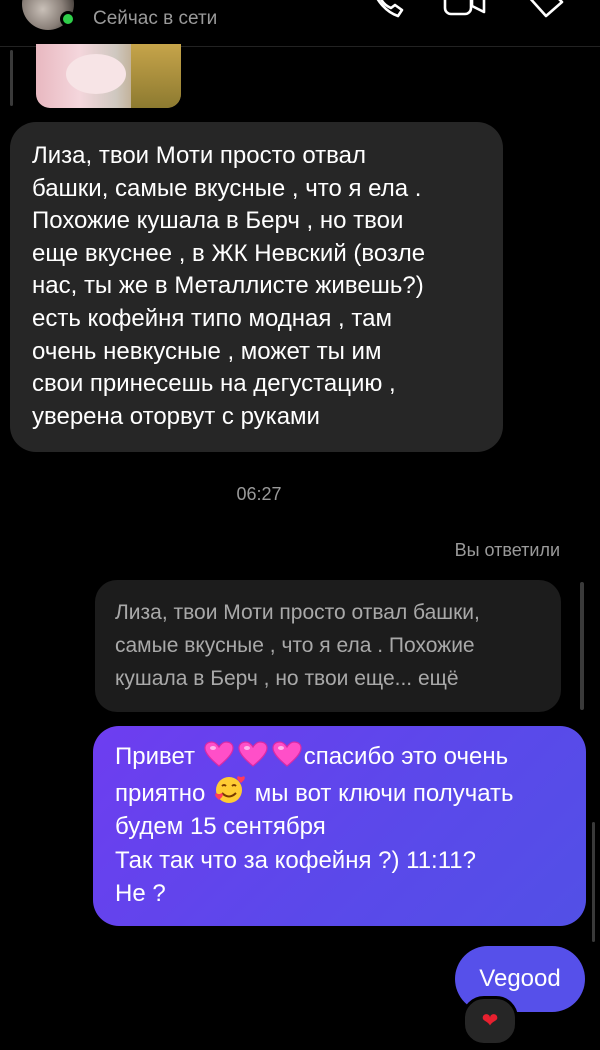 The width and height of the screenshot is (600, 1050). I want to click on message-text: Привет, so click(155, 756).